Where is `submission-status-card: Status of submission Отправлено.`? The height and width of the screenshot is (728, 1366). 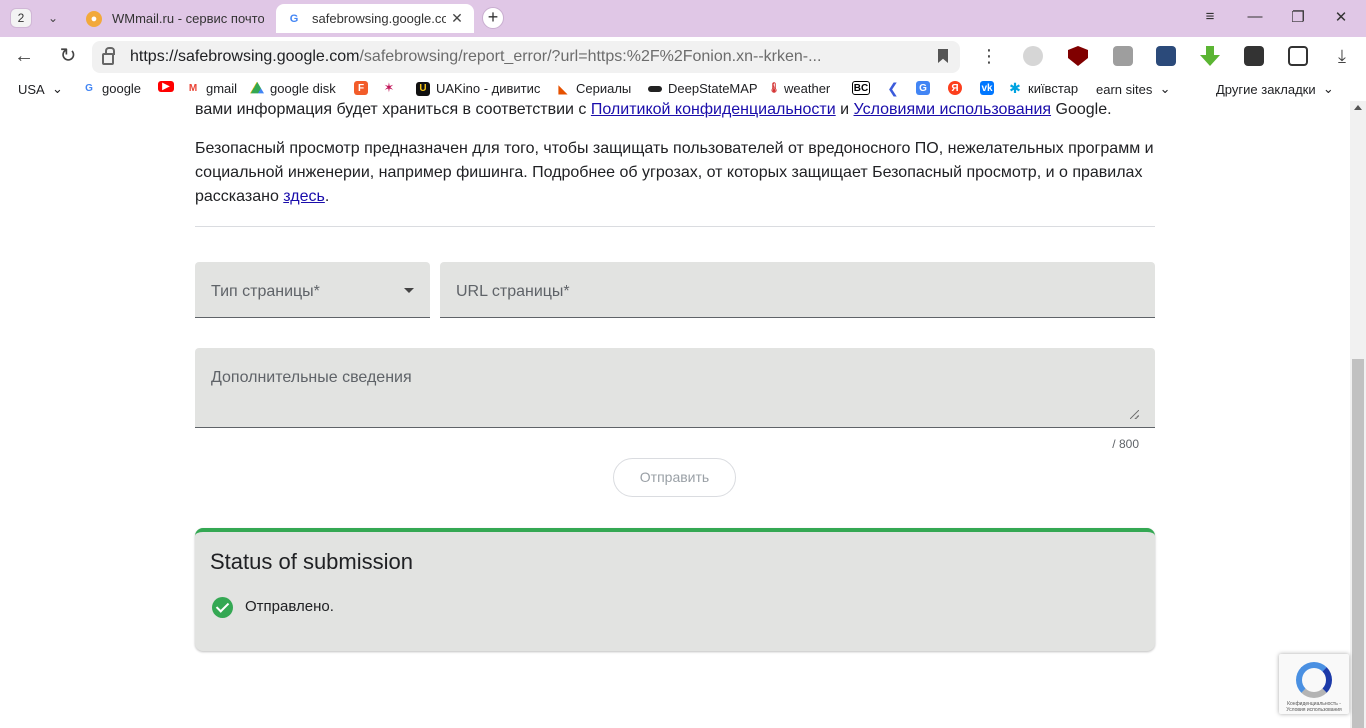
submission-status-card: Status of submission Отправлено. is located at coordinates (675, 589).